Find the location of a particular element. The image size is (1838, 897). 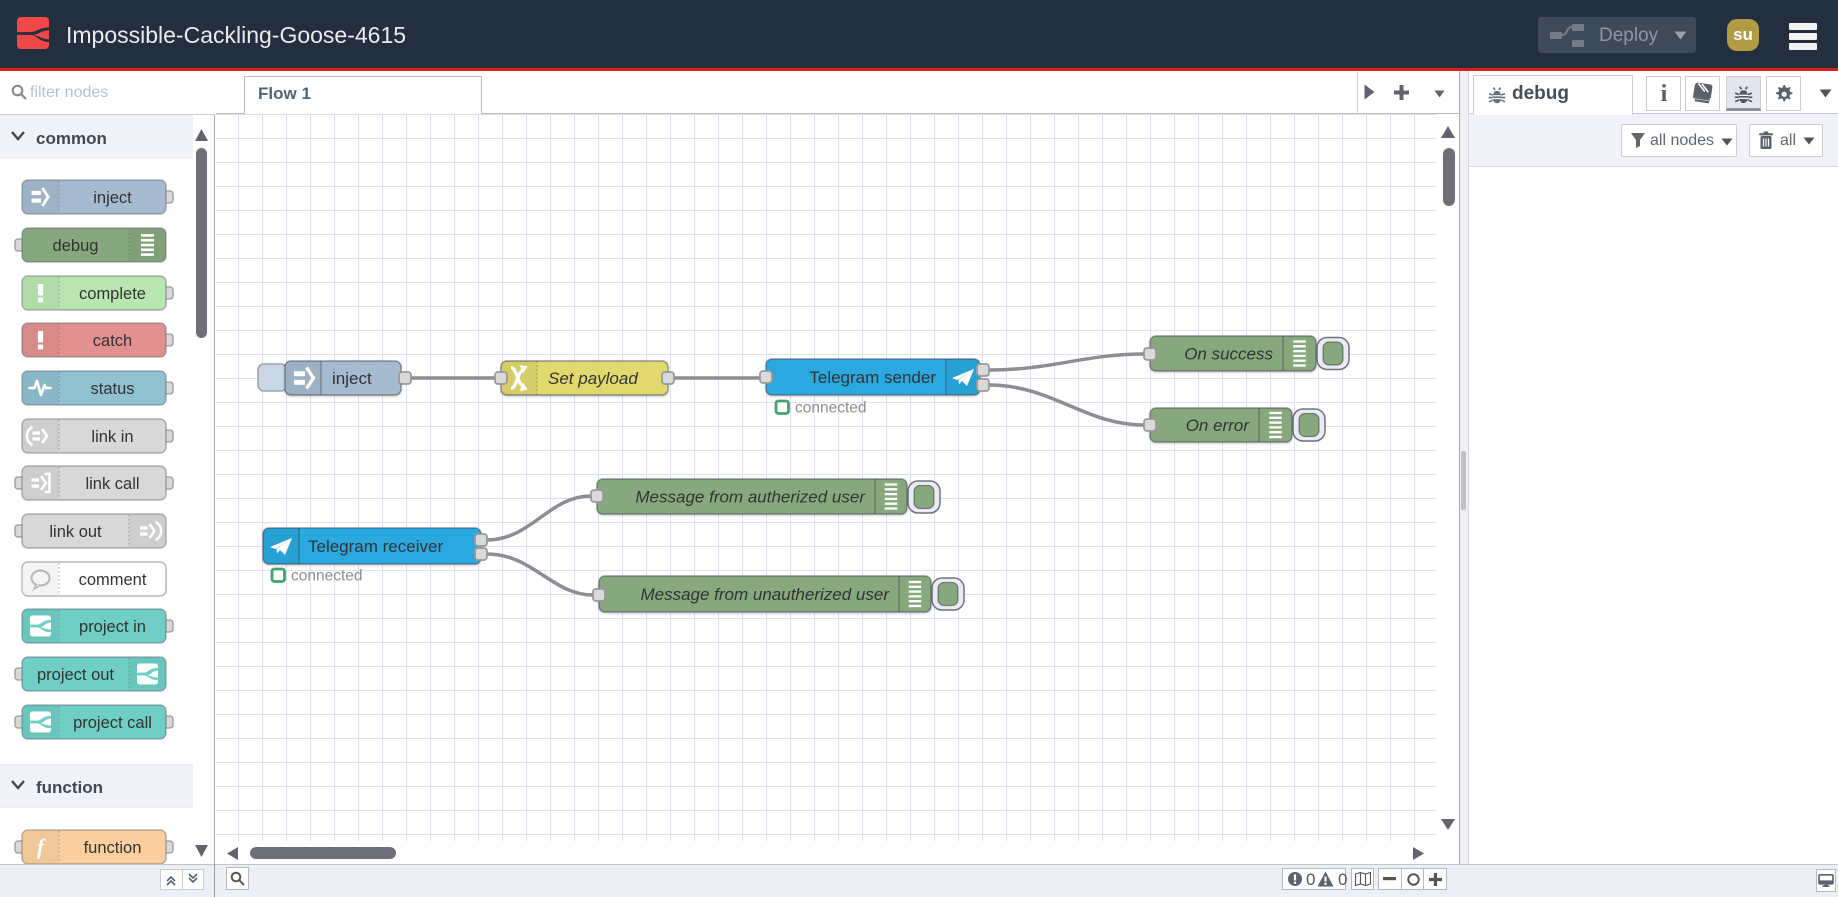

svg-text: Telegram sender is located at coordinates (872, 377).